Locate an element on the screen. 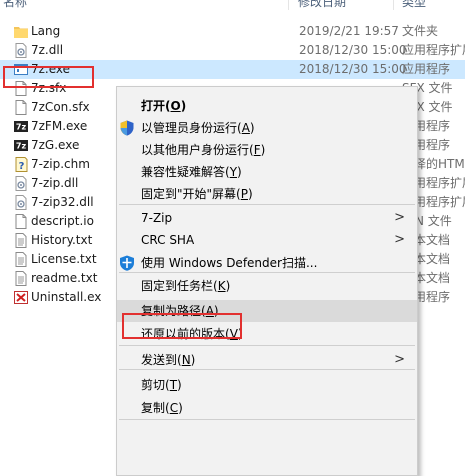 The image size is (465, 476). menu-item-pin-to-start: 固定到"开始"屏幕(P) is located at coordinates (267, 194).